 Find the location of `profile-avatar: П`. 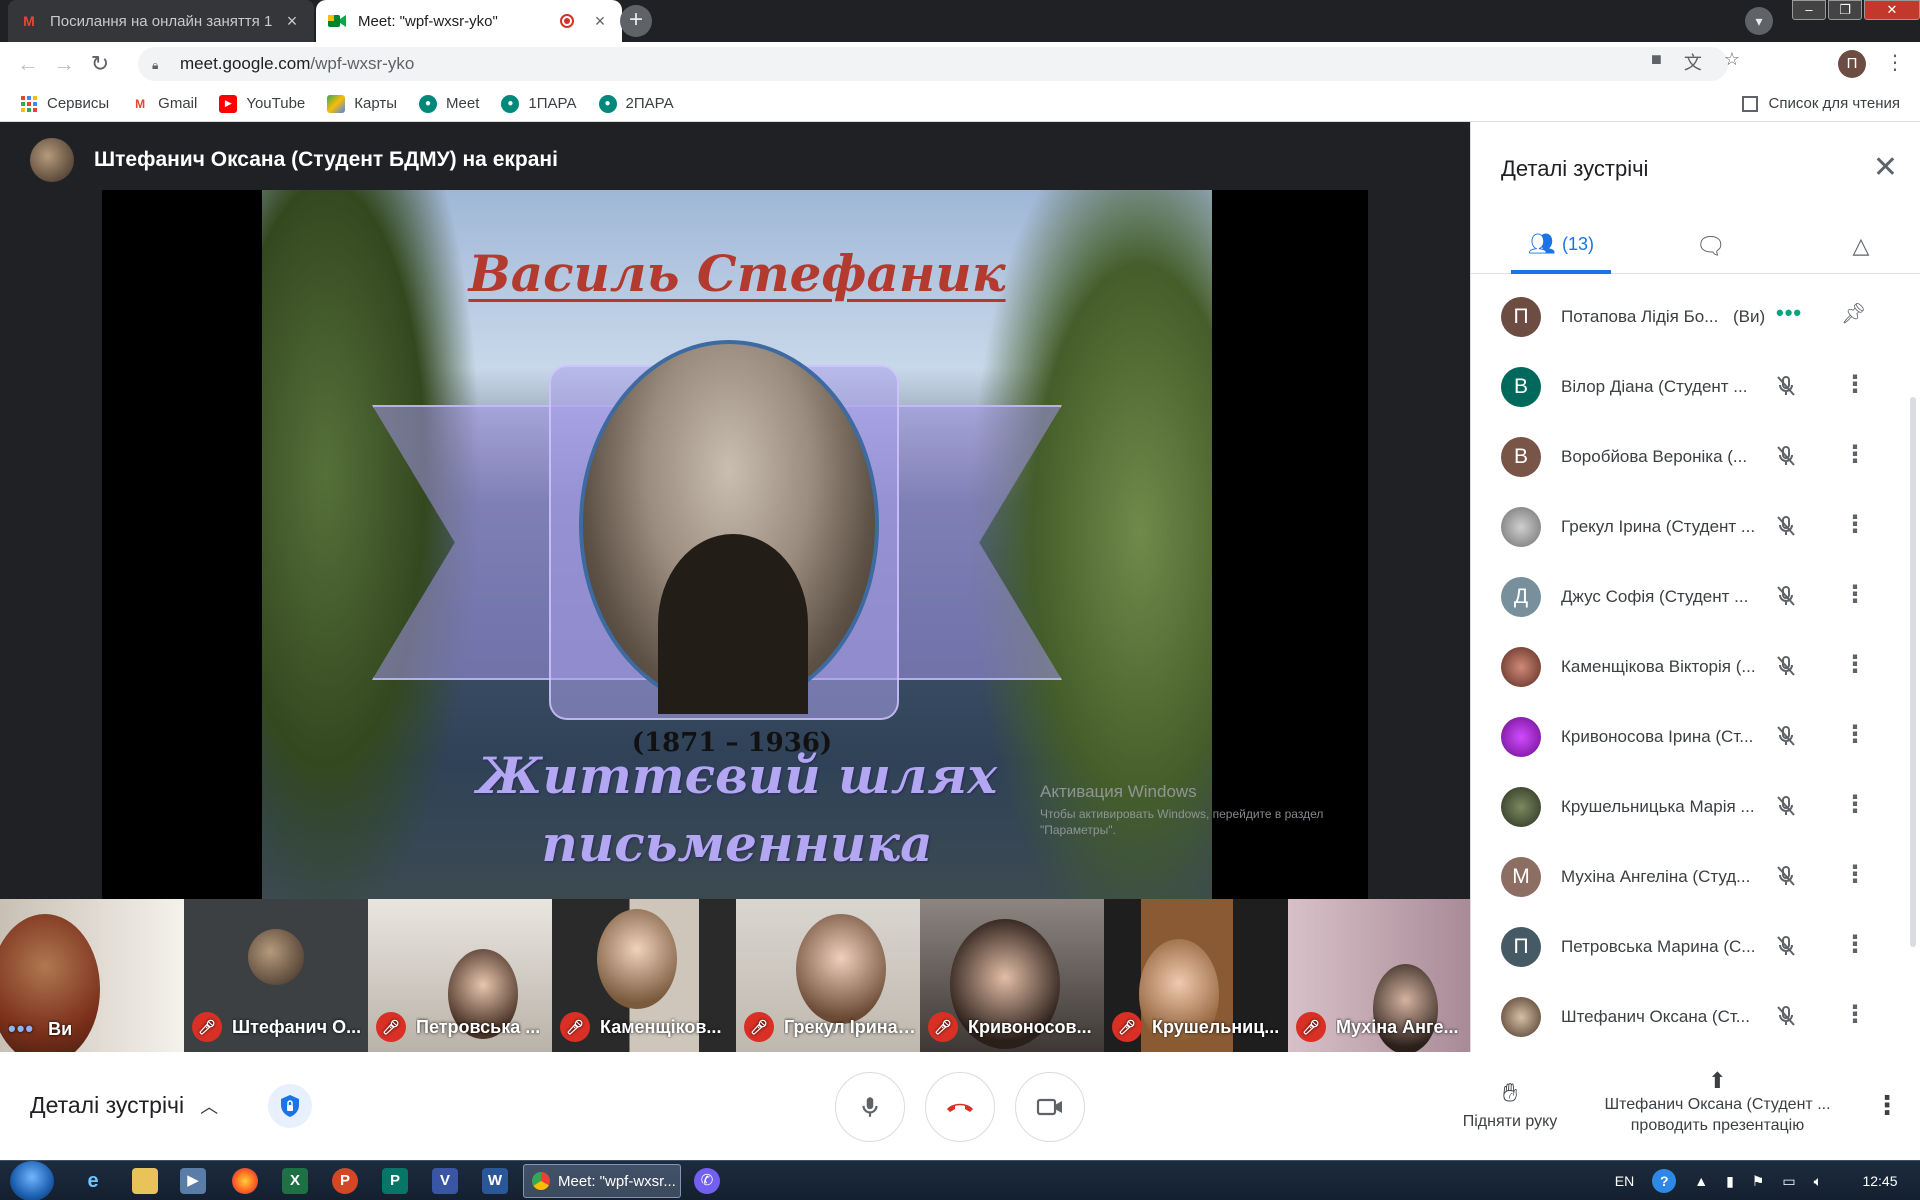

profile-avatar: П is located at coordinates (1852, 64).